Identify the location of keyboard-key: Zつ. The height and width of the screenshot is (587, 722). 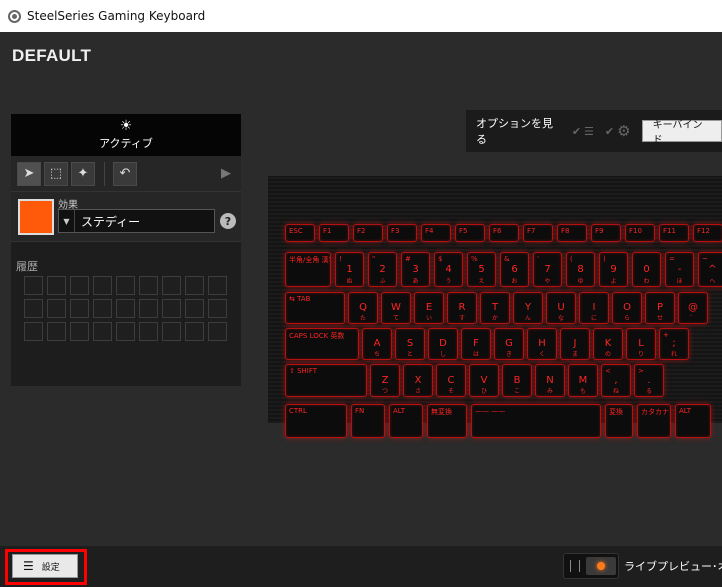
(385, 380).